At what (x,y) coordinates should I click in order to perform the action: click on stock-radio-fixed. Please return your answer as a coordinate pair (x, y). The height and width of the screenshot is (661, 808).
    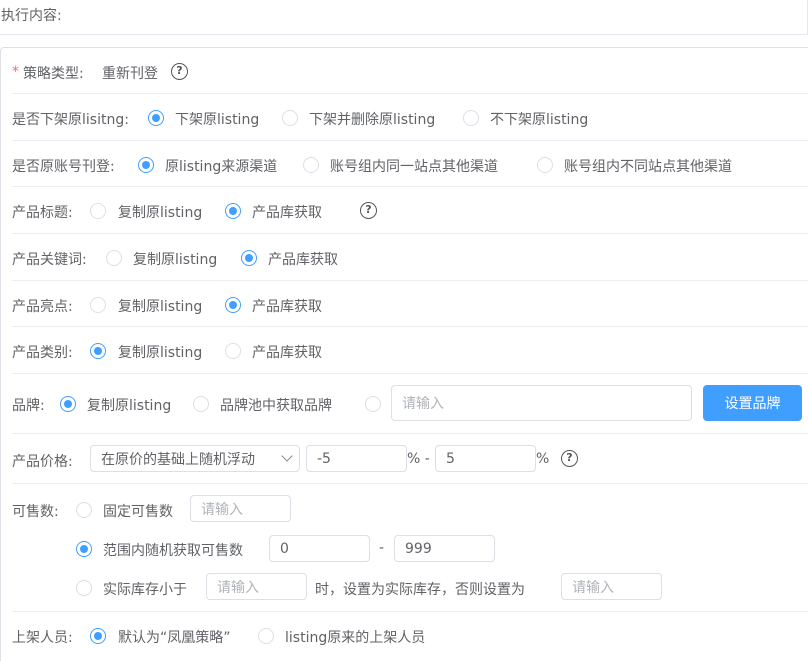
    Looking at the image, I should click on (84, 510).